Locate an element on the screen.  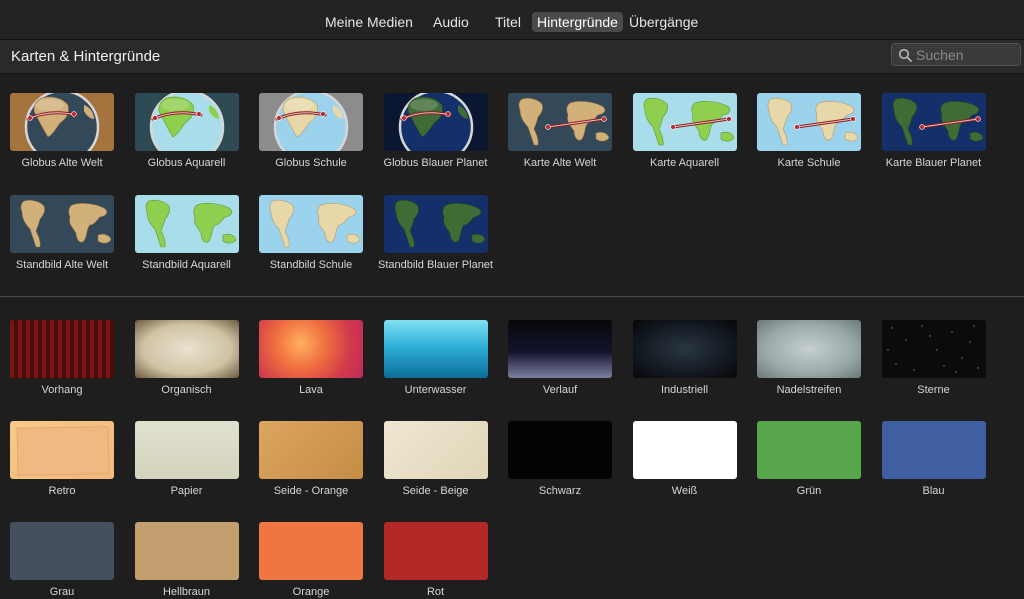
thumbnail-seide-beige is located at coordinates (435, 450).